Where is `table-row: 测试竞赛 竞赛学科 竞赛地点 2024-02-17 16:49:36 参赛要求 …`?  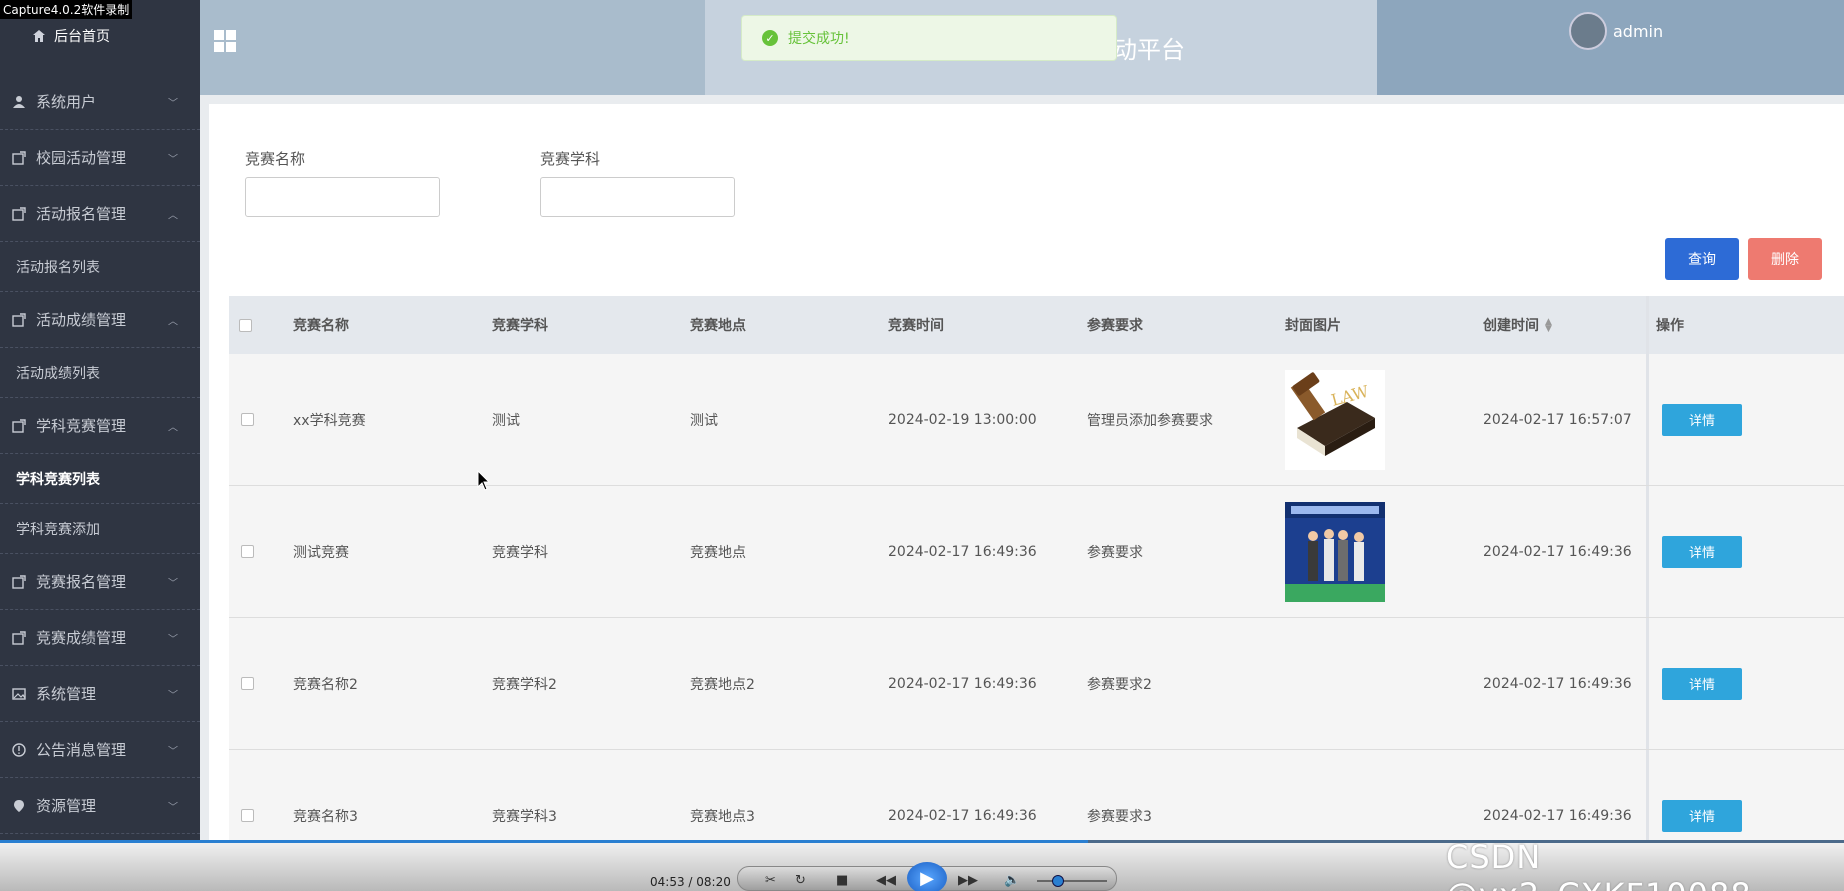
table-row: 测试竞赛 竞赛学科 竞赛地点 2024-02-17 16:49:36 参赛要求 … is located at coordinates (1036, 552).